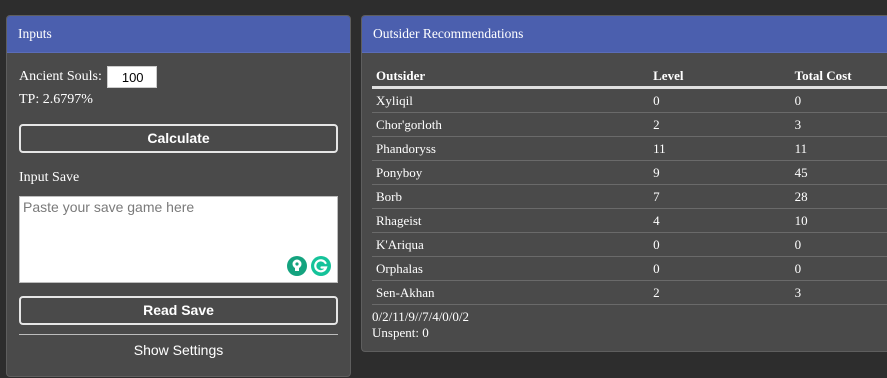  Describe the element at coordinates (720, 148) in the screenshot. I see `outsider-level: 11` at that location.